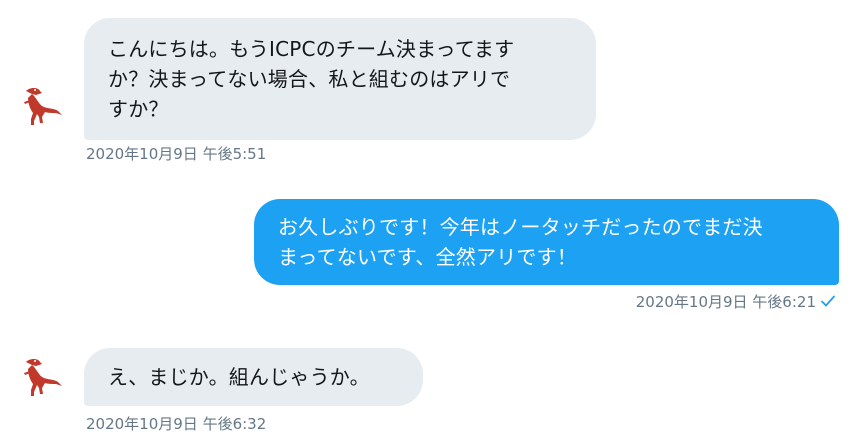  Describe the element at coordinates (828, 303) in the screenshot. I see `checkmark-icon` at that location.